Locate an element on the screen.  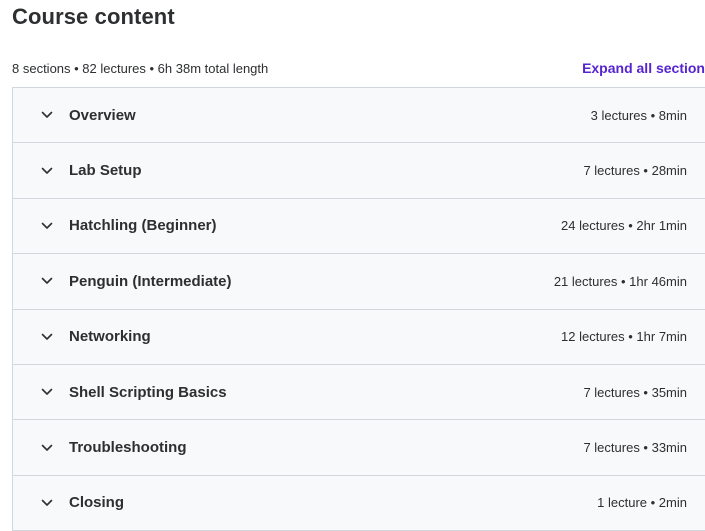
section-title: Penguin (Intermediate) is located at coordinates (150, 281).